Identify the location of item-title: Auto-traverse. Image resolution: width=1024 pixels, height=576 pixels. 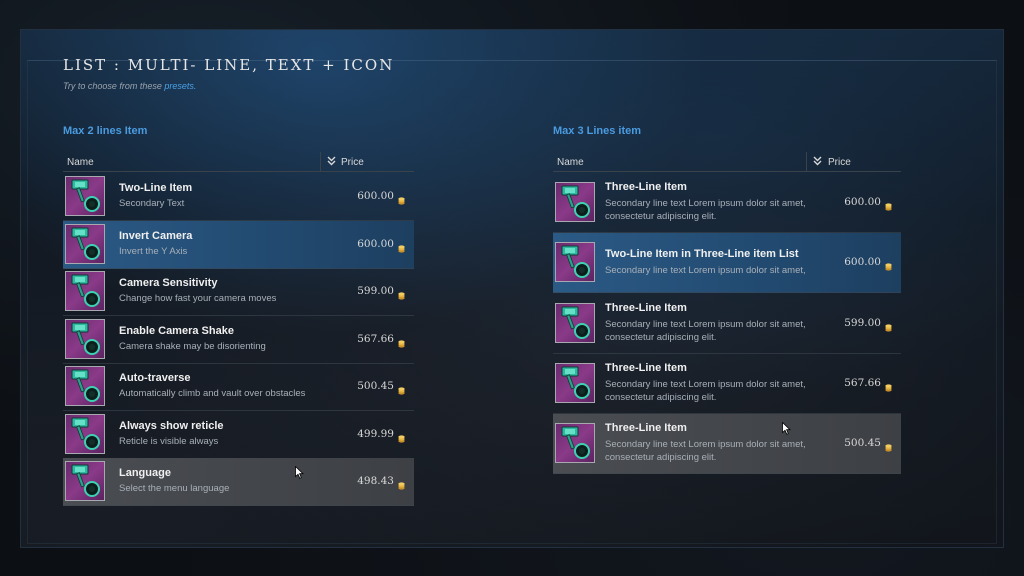
(155, 378).